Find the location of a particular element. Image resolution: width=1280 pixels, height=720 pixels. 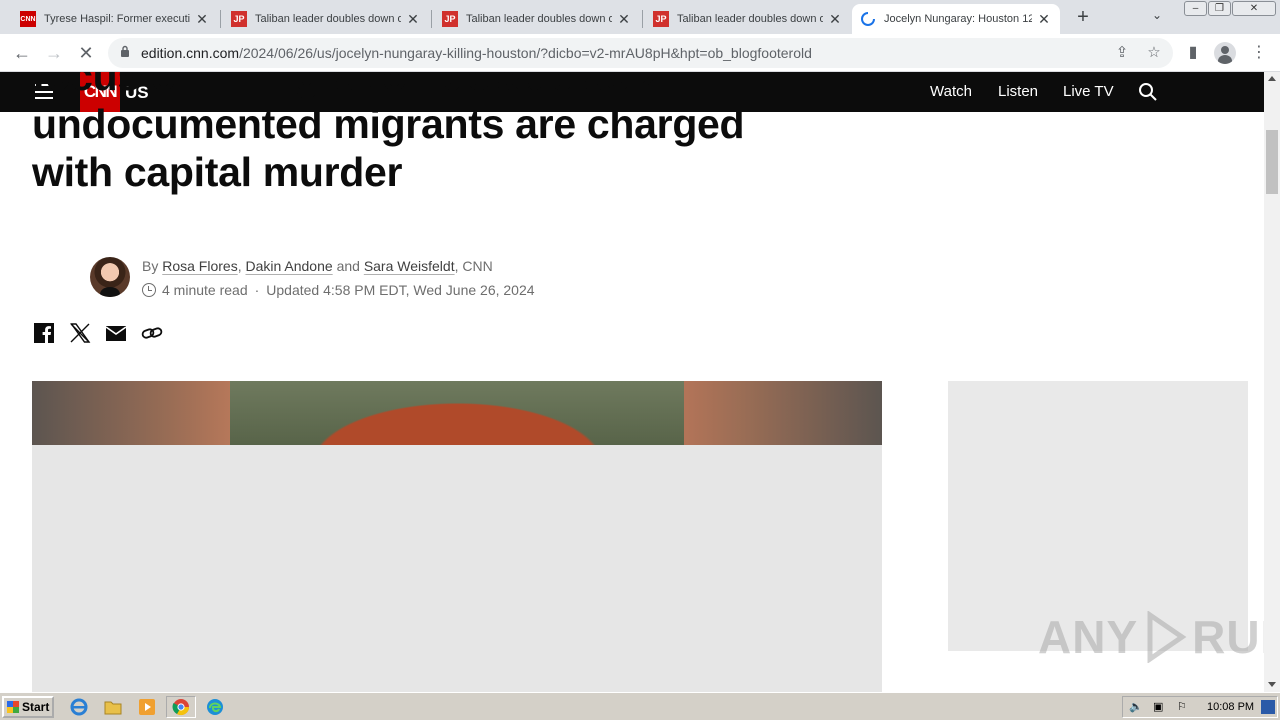

windows-taskbar: Start 🔈 ▣ ⚐ 10:08 PM is located at coordinates (640, 706).